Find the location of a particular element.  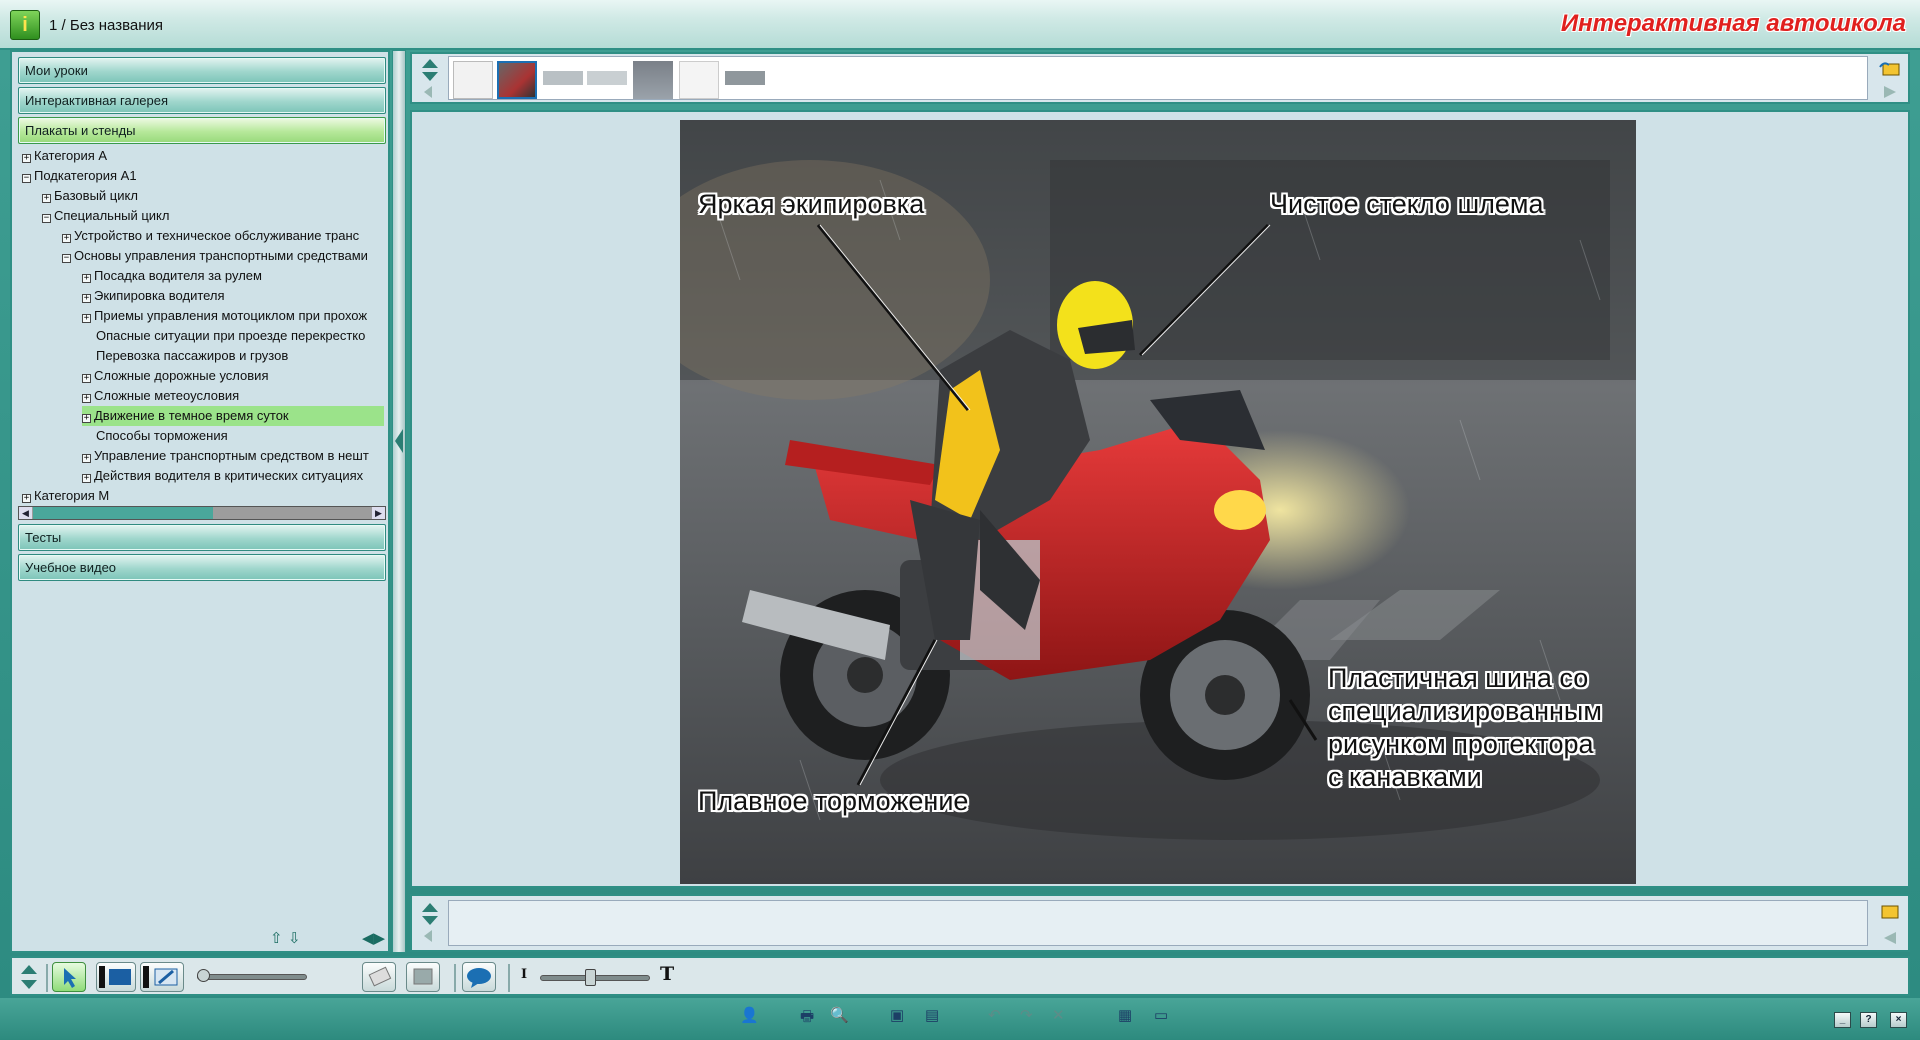

thumbnail-strip is located at coordinates (1158, 78).